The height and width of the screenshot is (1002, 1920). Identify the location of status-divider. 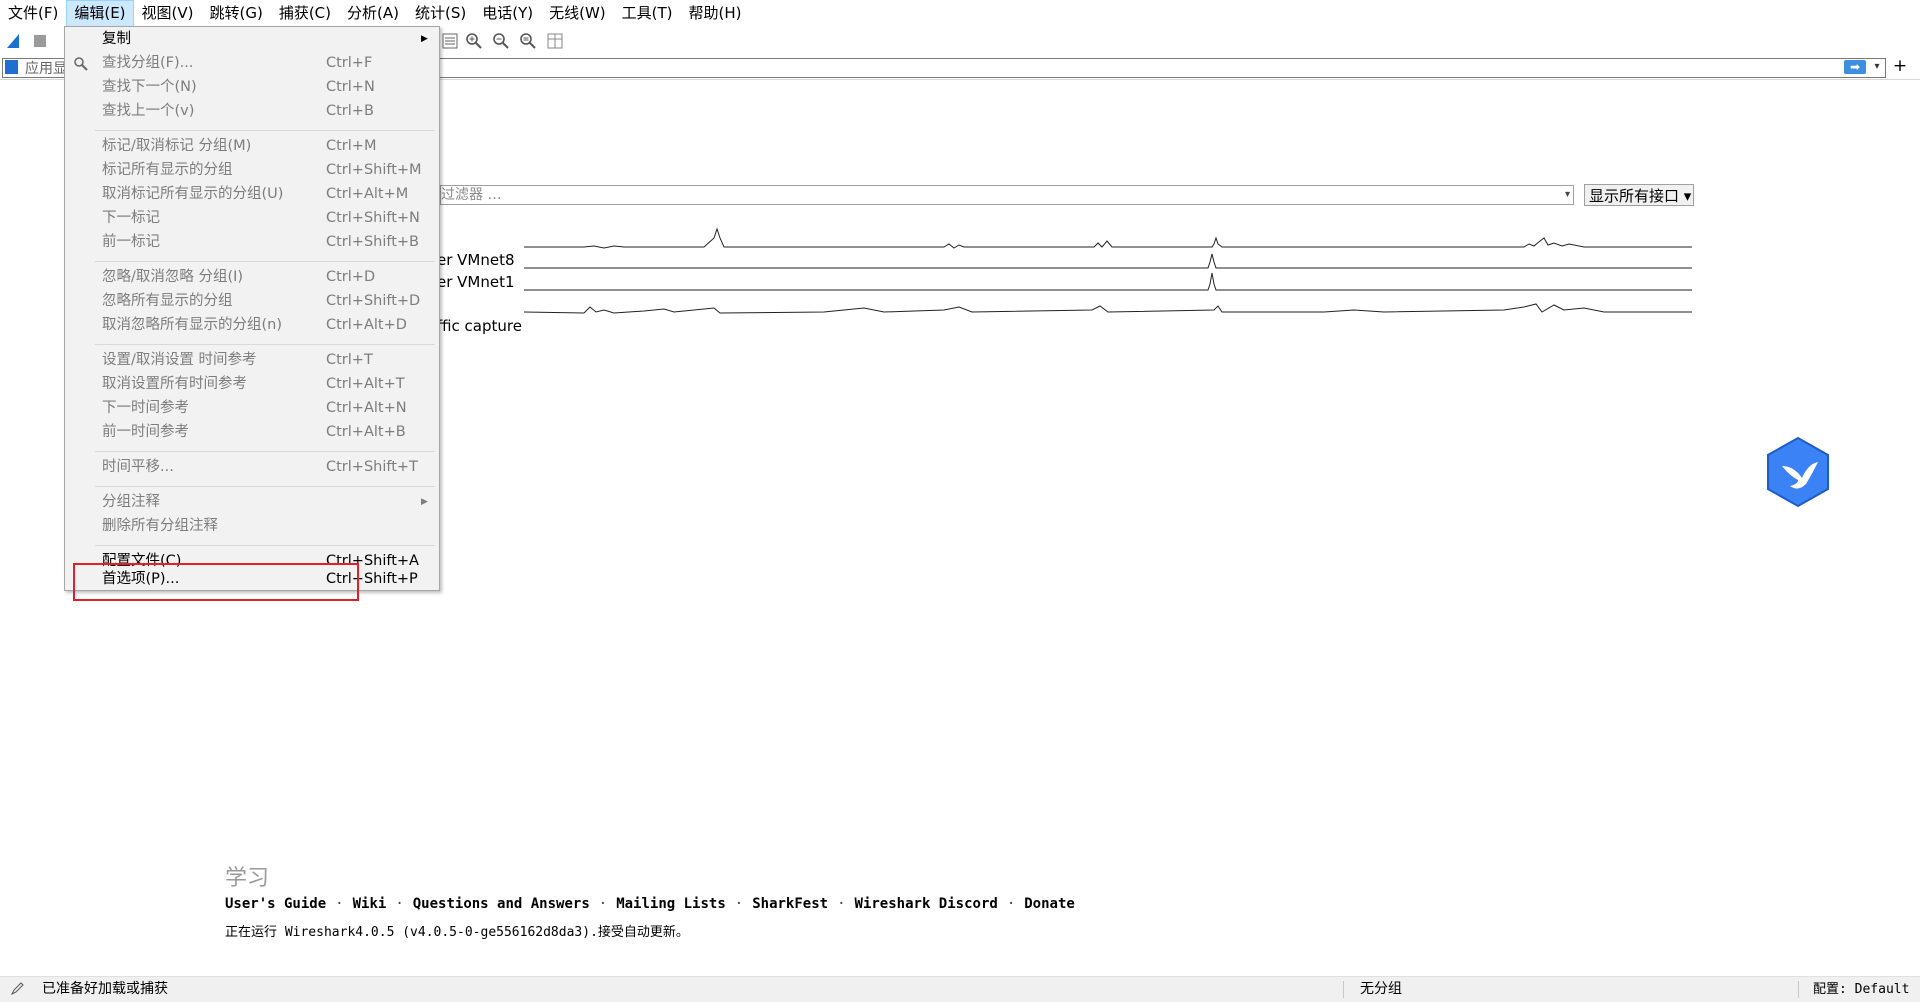
(1343, 989).